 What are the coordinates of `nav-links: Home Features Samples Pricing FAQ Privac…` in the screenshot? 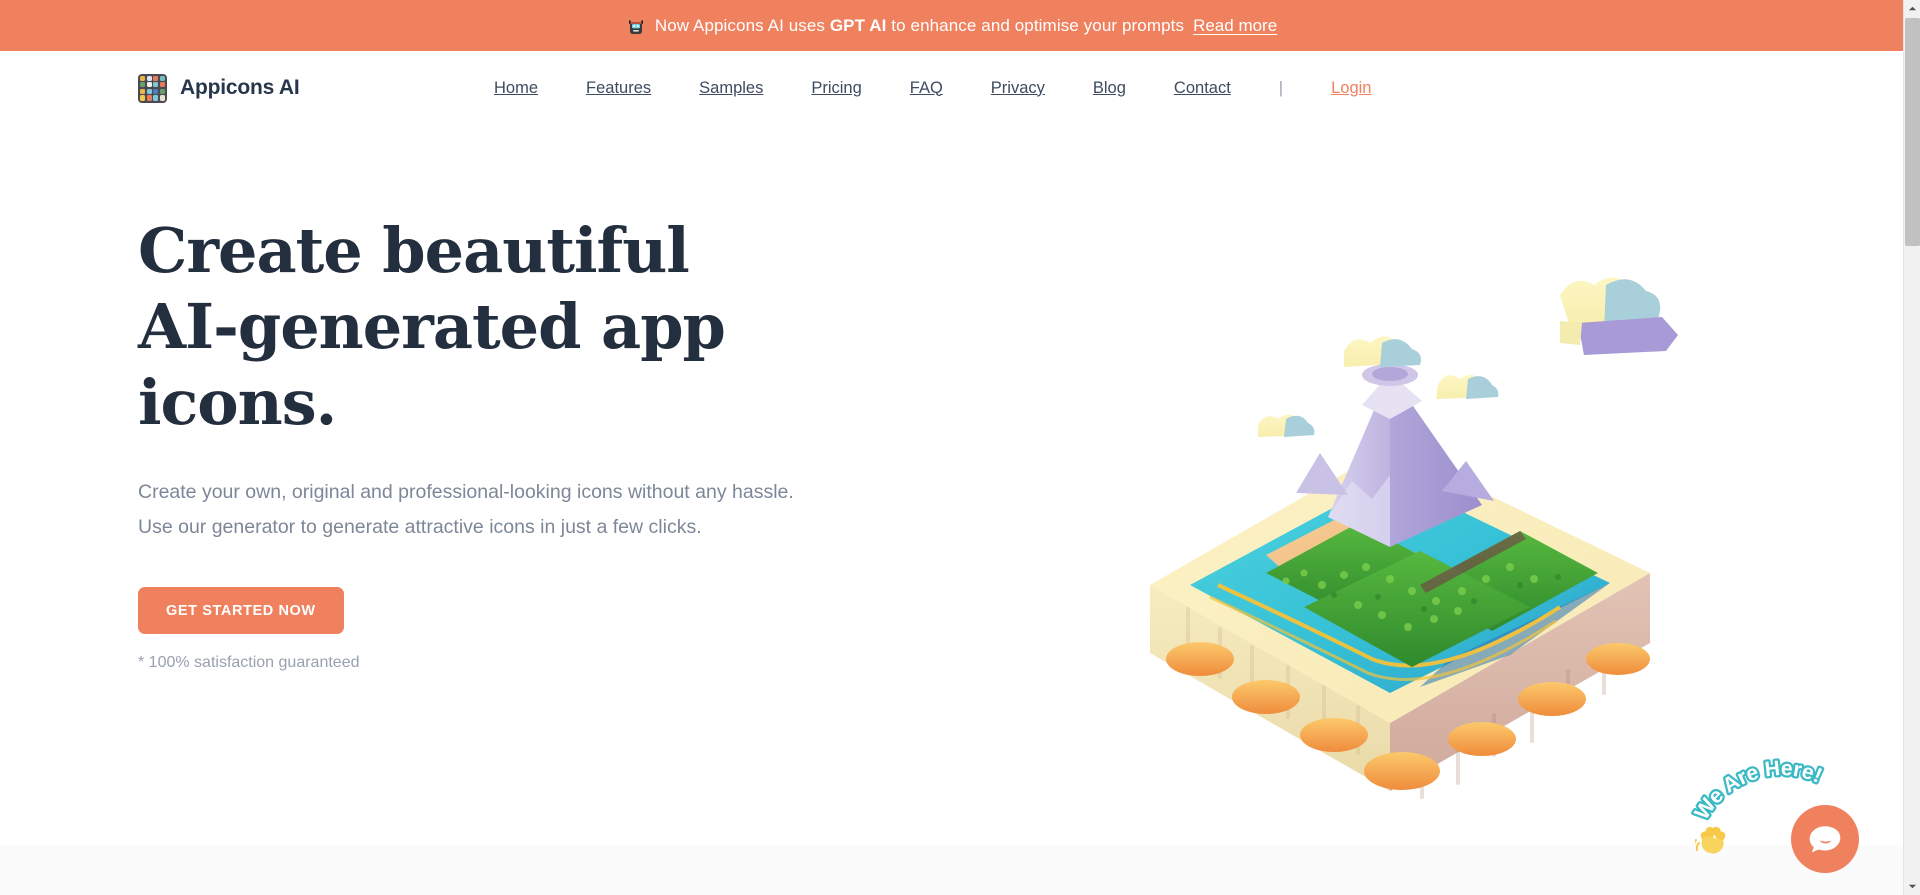 It's located at (932, 88).